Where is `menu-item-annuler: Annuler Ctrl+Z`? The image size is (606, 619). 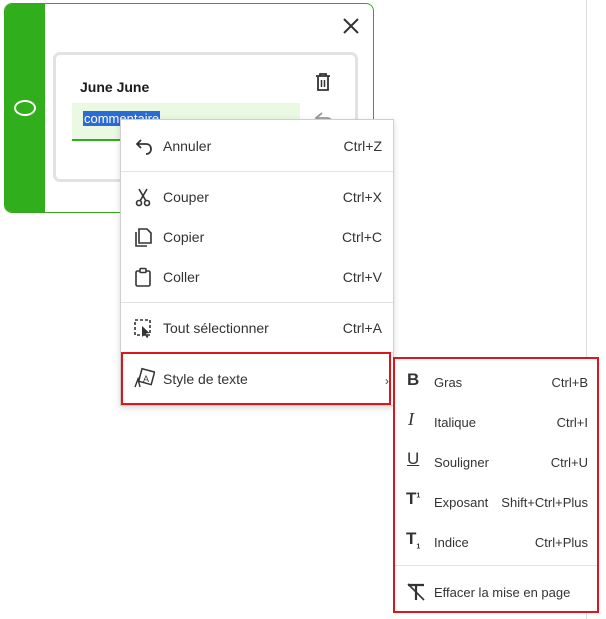 menu-item-annuler: Annuler Ctrl+Z is located at coordinates (257, 146).